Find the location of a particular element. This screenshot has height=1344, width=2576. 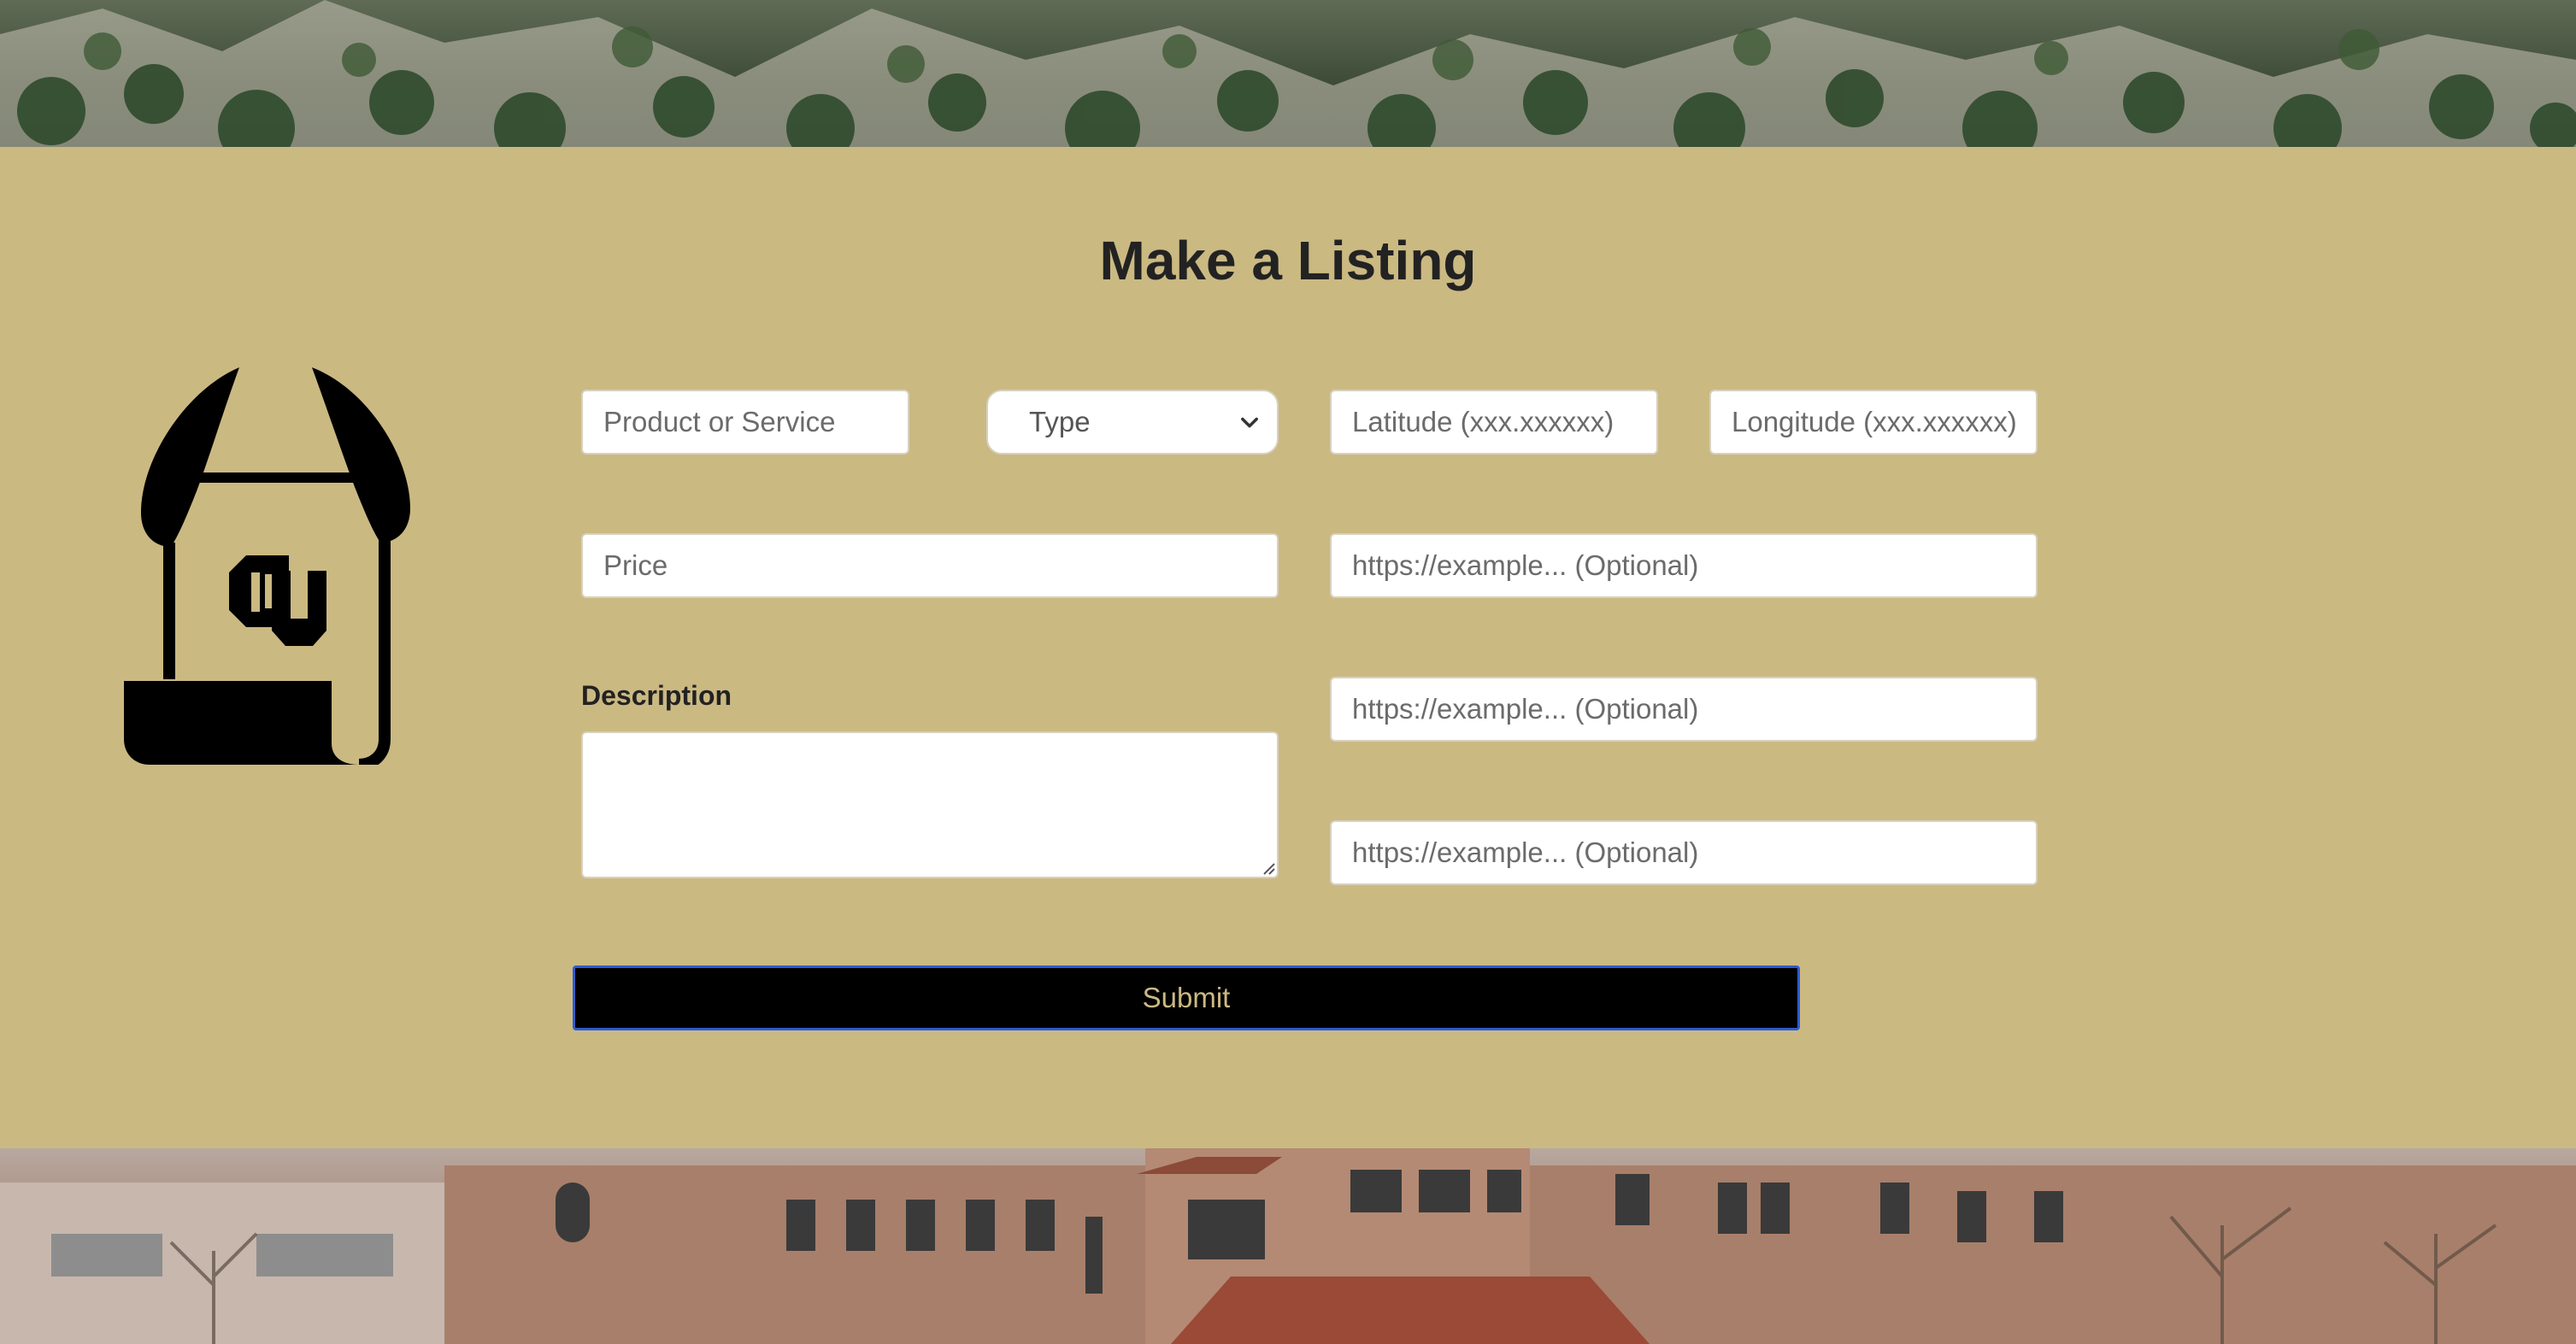

campus-building-photo-banner is located at coordinates (1288, 1246).